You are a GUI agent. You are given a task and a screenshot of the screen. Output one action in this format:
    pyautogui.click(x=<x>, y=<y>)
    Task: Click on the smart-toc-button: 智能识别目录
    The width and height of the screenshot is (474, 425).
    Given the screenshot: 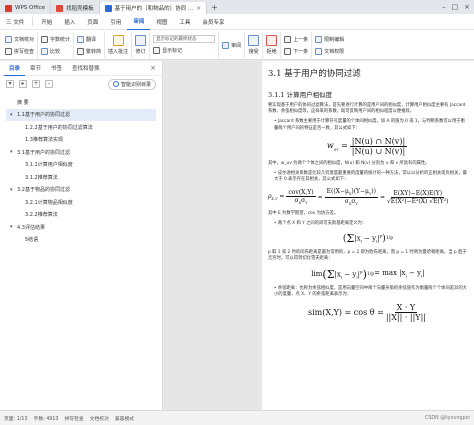 What is the action you would take?
    pyautogui.click(x=131, y=84)
    